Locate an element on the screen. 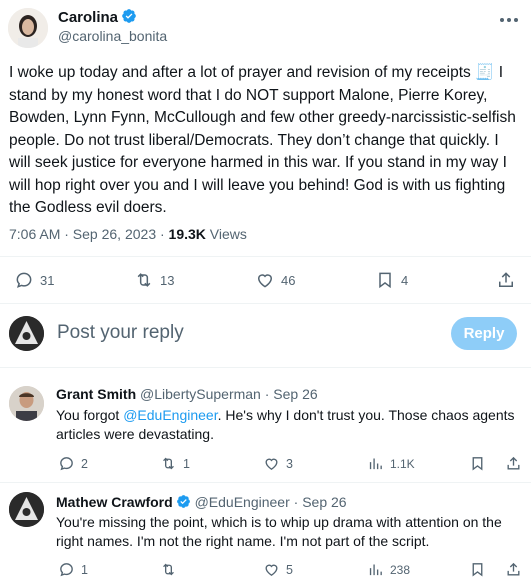  views-label: Views is located at coordinates (226, 234).